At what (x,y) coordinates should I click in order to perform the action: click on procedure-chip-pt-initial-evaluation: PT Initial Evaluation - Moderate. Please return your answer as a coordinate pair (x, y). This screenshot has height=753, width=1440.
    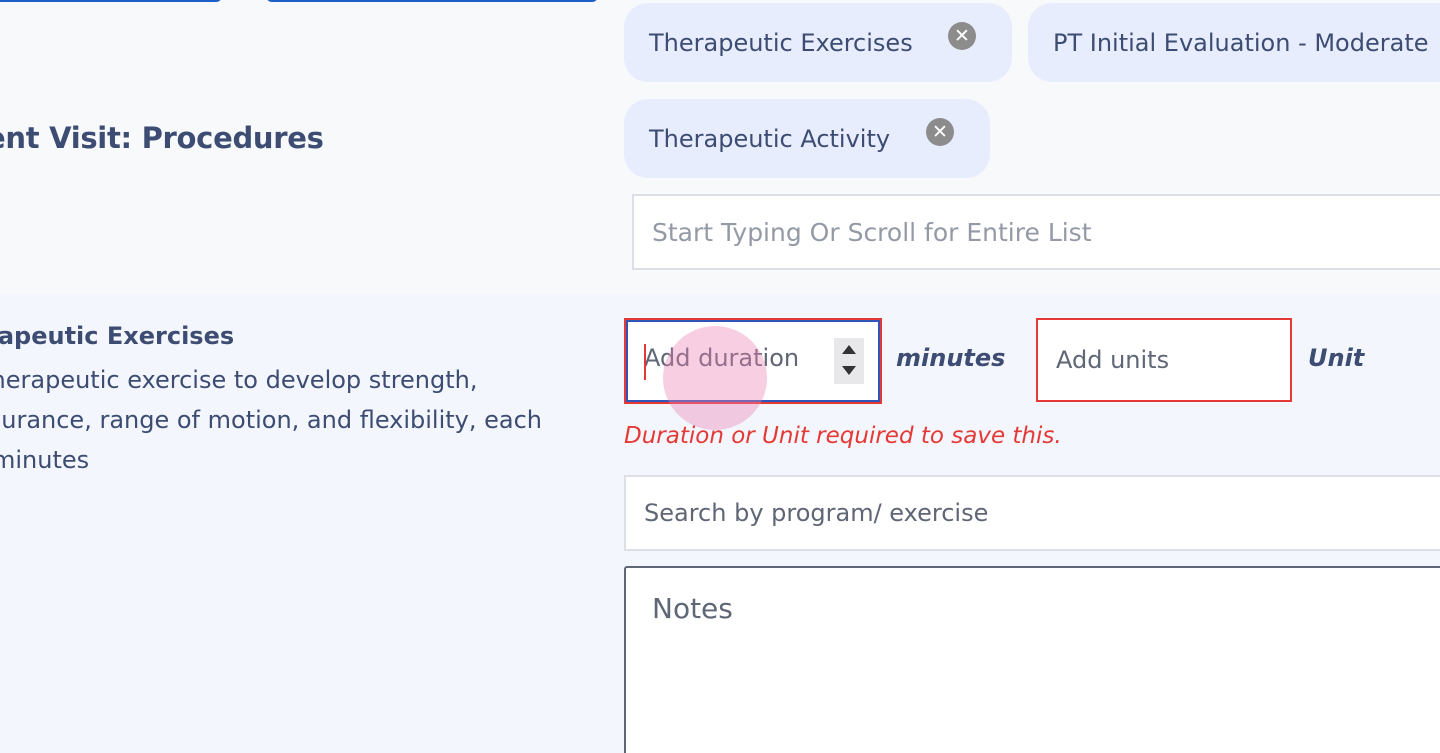
    Looking at the image, I should click on (1234, 42).